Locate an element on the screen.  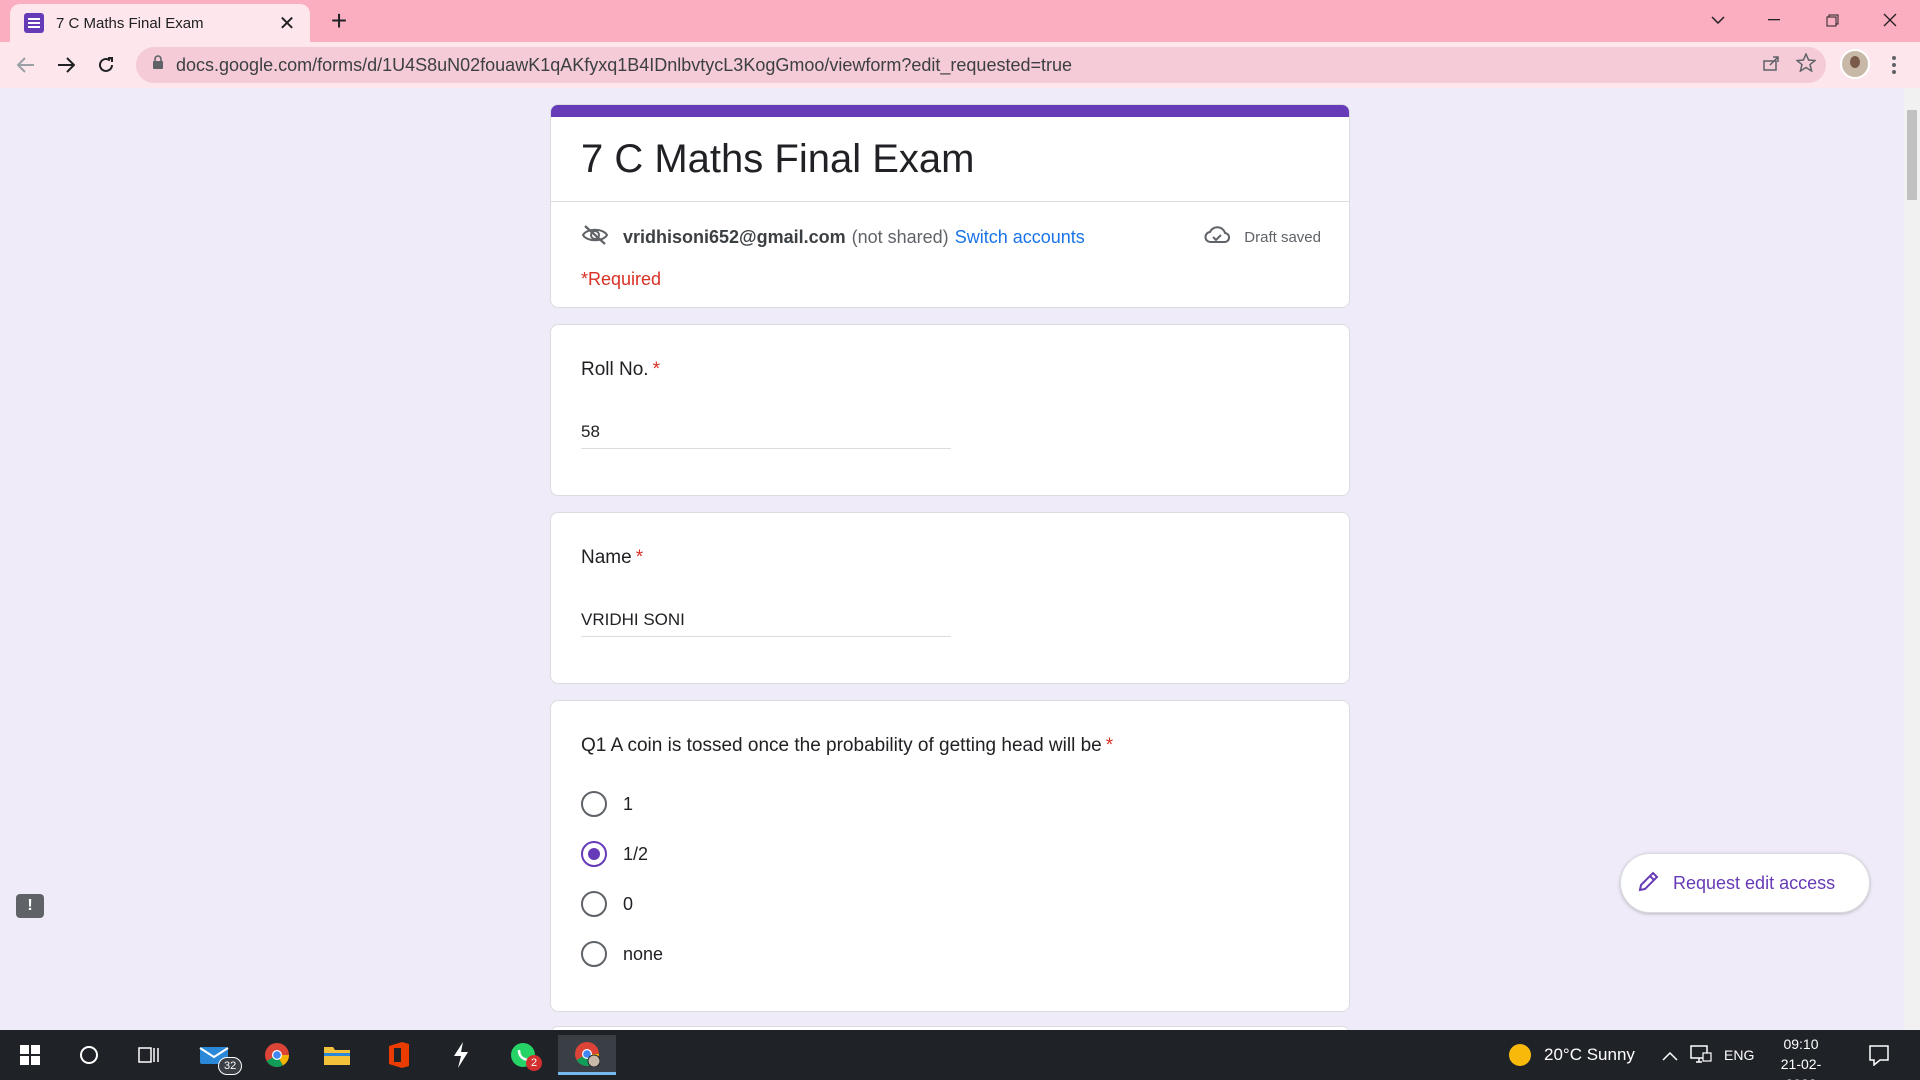
chrome-icon is located at coordinates (277, 1055).